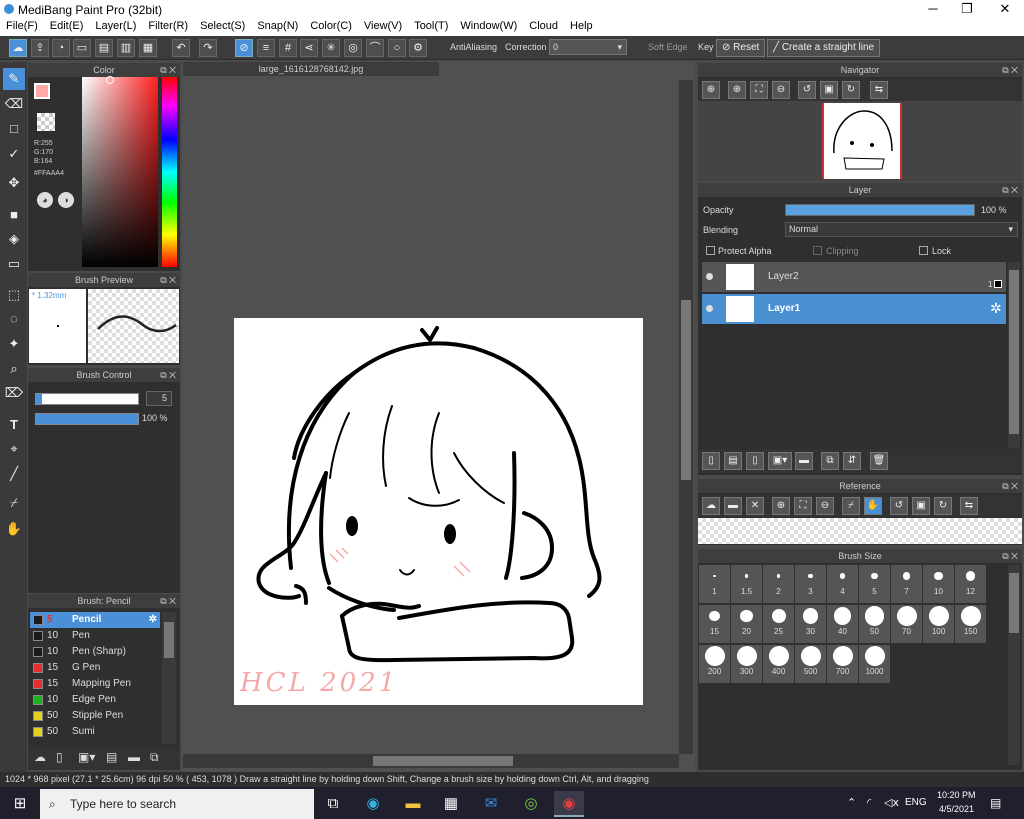 This screenshot has width=1024, height=819. I want to click on lock-checkbox, so click(923, 250).